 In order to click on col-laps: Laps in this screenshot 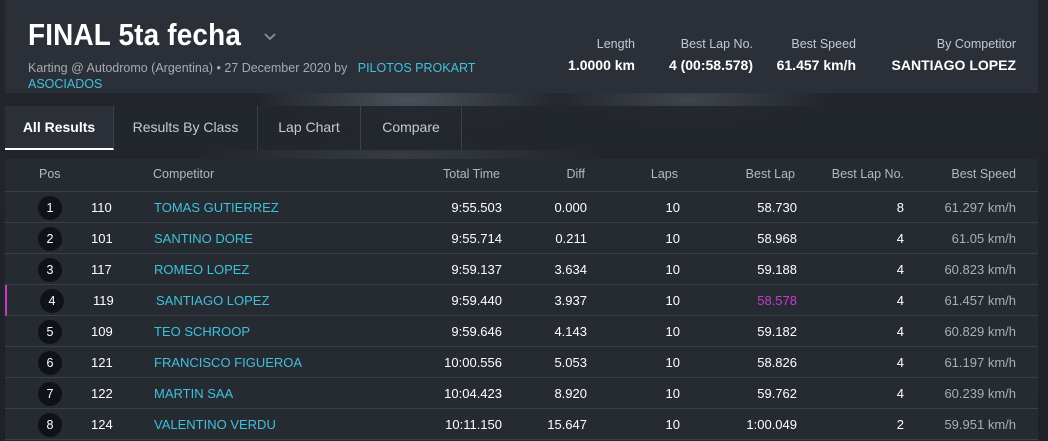, I will do `click(664, 174)`.